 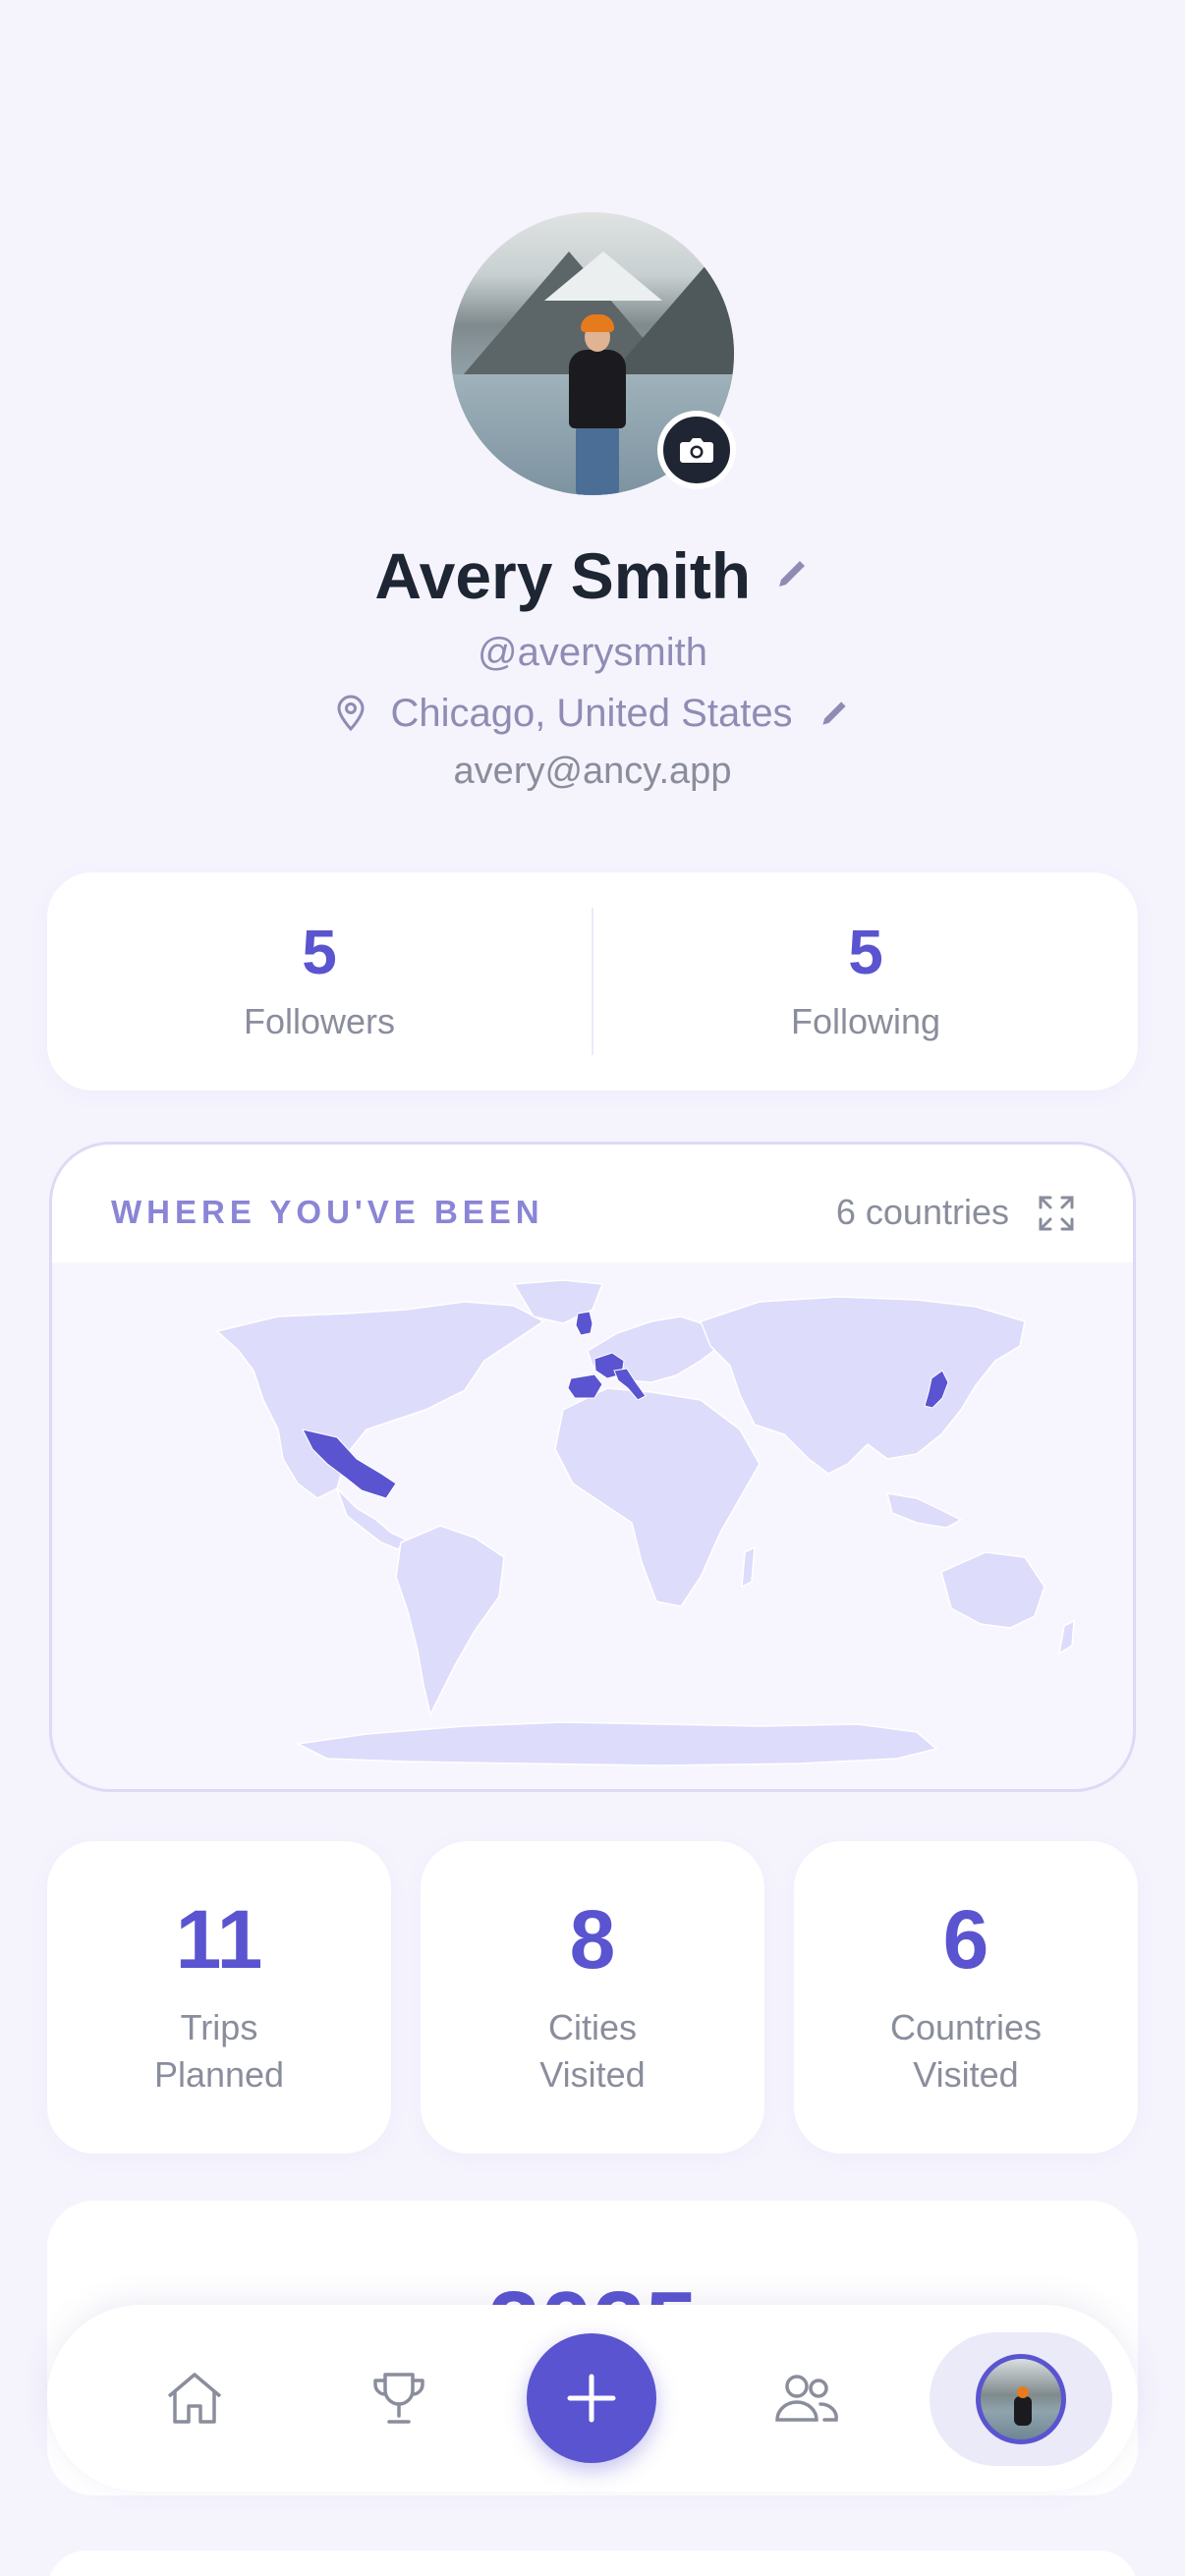 What do you see at coordinates (866, 952) in the screenshot?
I see `following-count: 5` at bounding box center [866, 952].